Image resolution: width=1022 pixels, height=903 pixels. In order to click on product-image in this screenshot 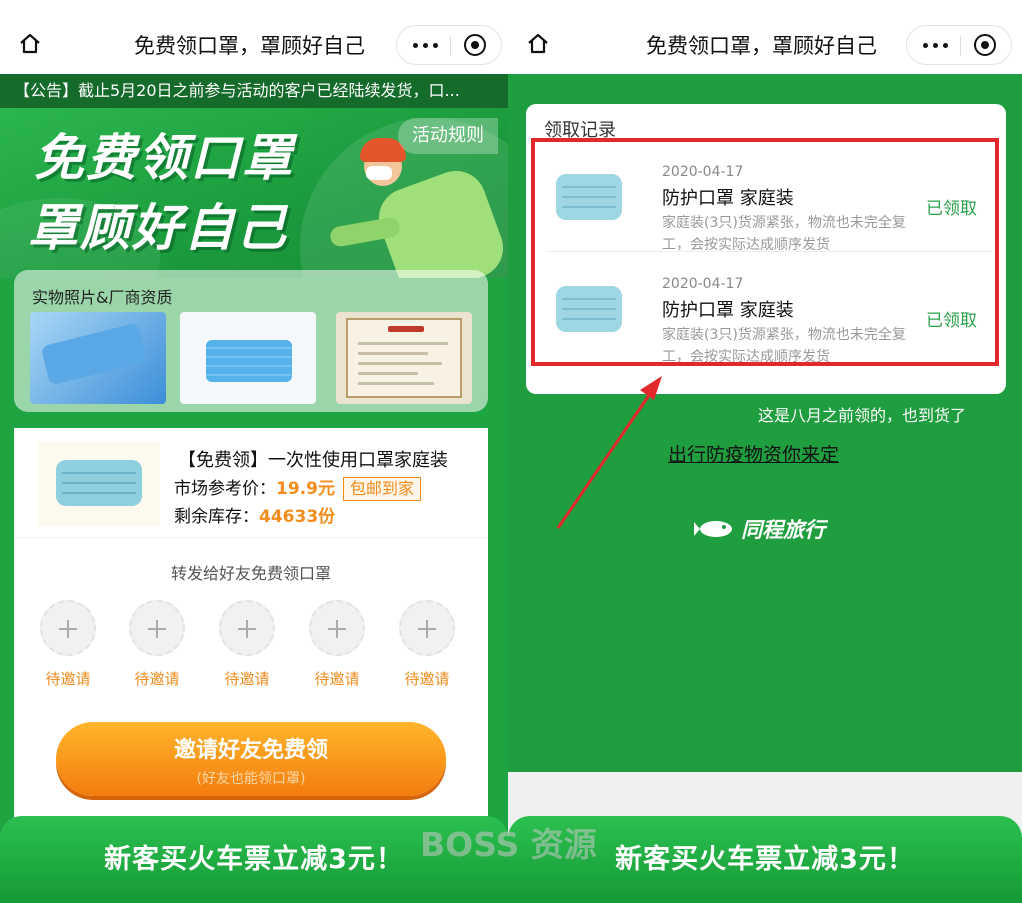, I will do `click(99, 484)`.